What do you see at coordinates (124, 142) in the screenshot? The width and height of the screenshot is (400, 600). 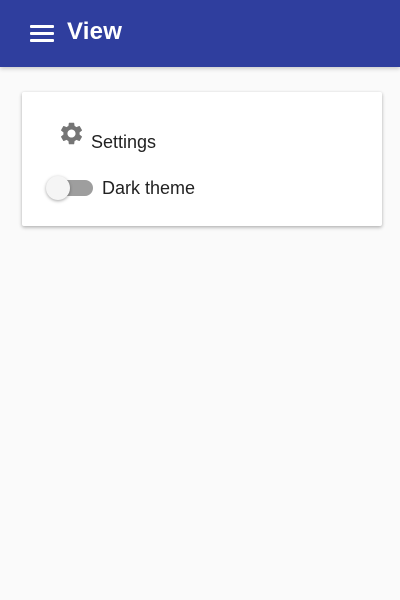 I see `settings-label: Settings` at bounding box center [124, 142].